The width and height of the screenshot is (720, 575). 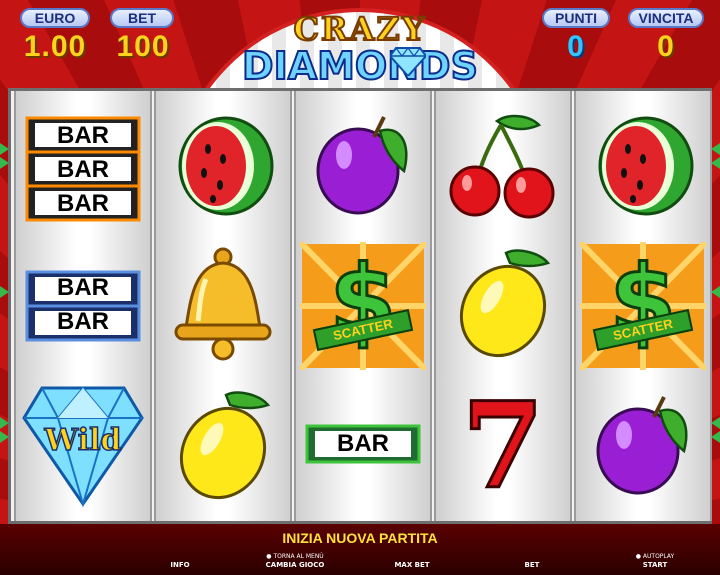 I want to click on vincita-label: VINCITA, so click(x=666, y=18).